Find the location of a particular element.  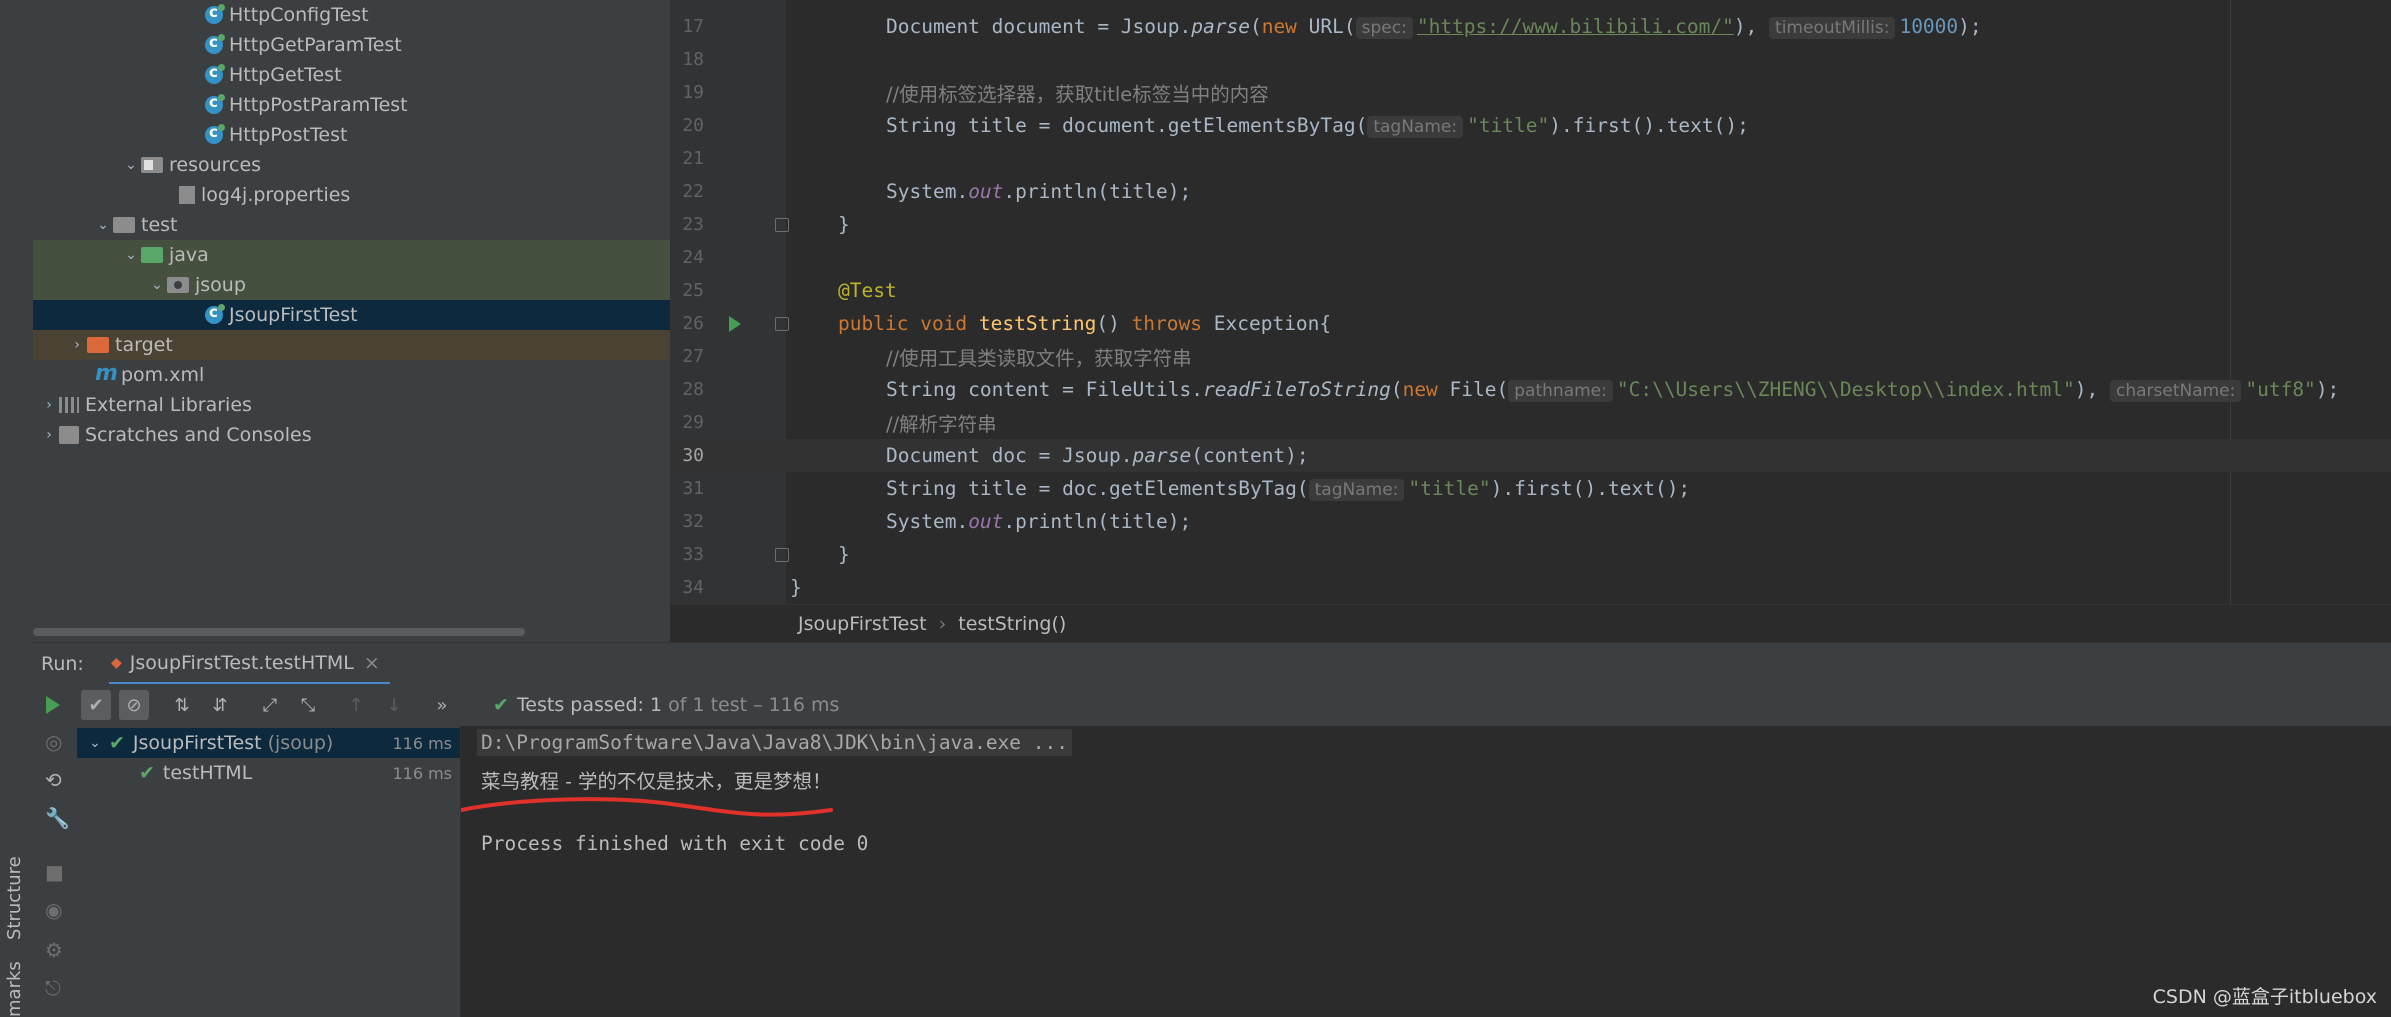

more-button: » is located at coordinates (442, 705).